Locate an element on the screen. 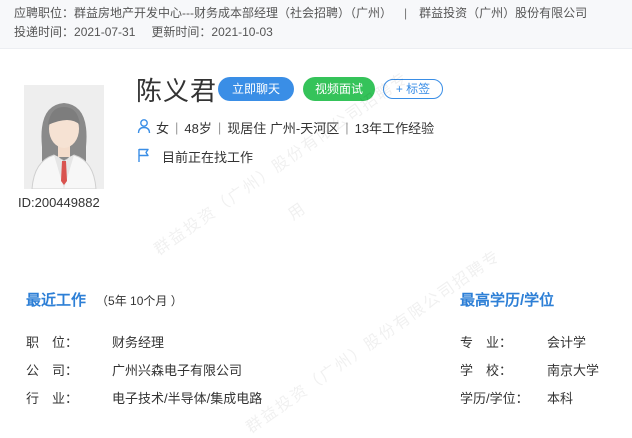 The height and width of the screenshot is (438, 632). applied-position: 群益房地产开发中心---财务成本部经理（社会招聘）（广州） is located at coordinates (233, 13).